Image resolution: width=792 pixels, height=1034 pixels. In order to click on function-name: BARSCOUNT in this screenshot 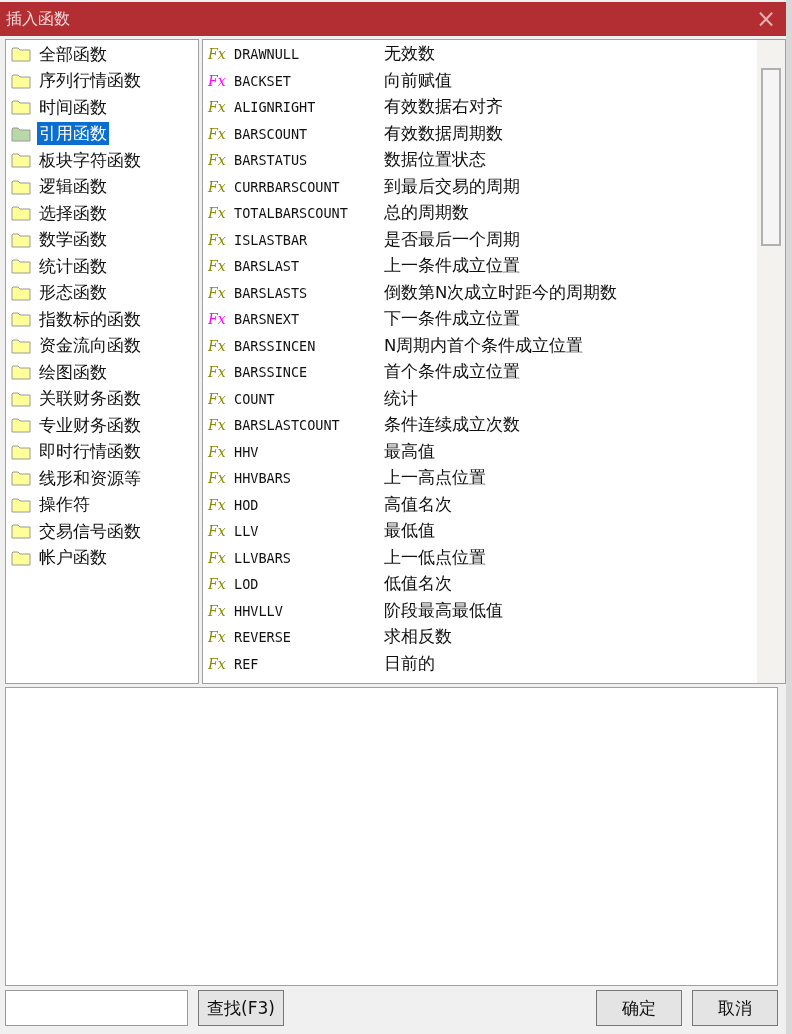, I will do `click(309, 133)`.